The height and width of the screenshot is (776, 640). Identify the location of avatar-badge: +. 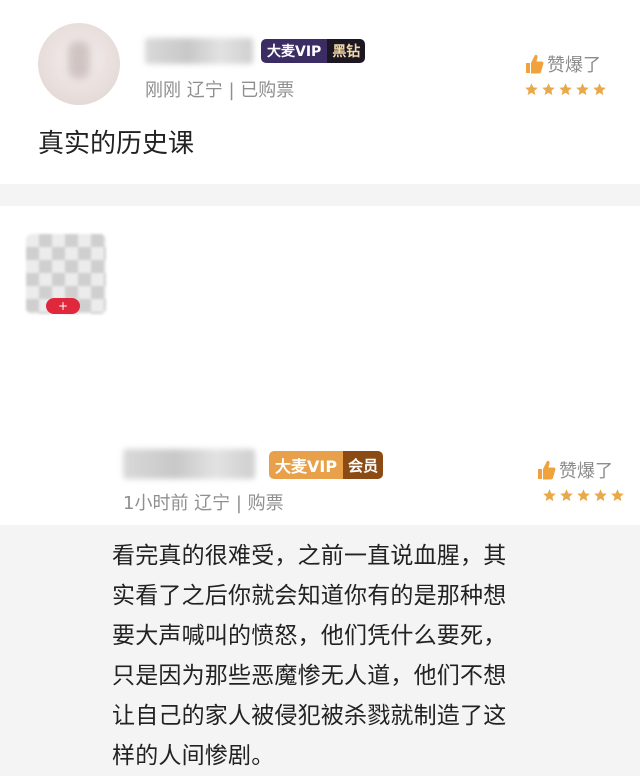
(63, 306).